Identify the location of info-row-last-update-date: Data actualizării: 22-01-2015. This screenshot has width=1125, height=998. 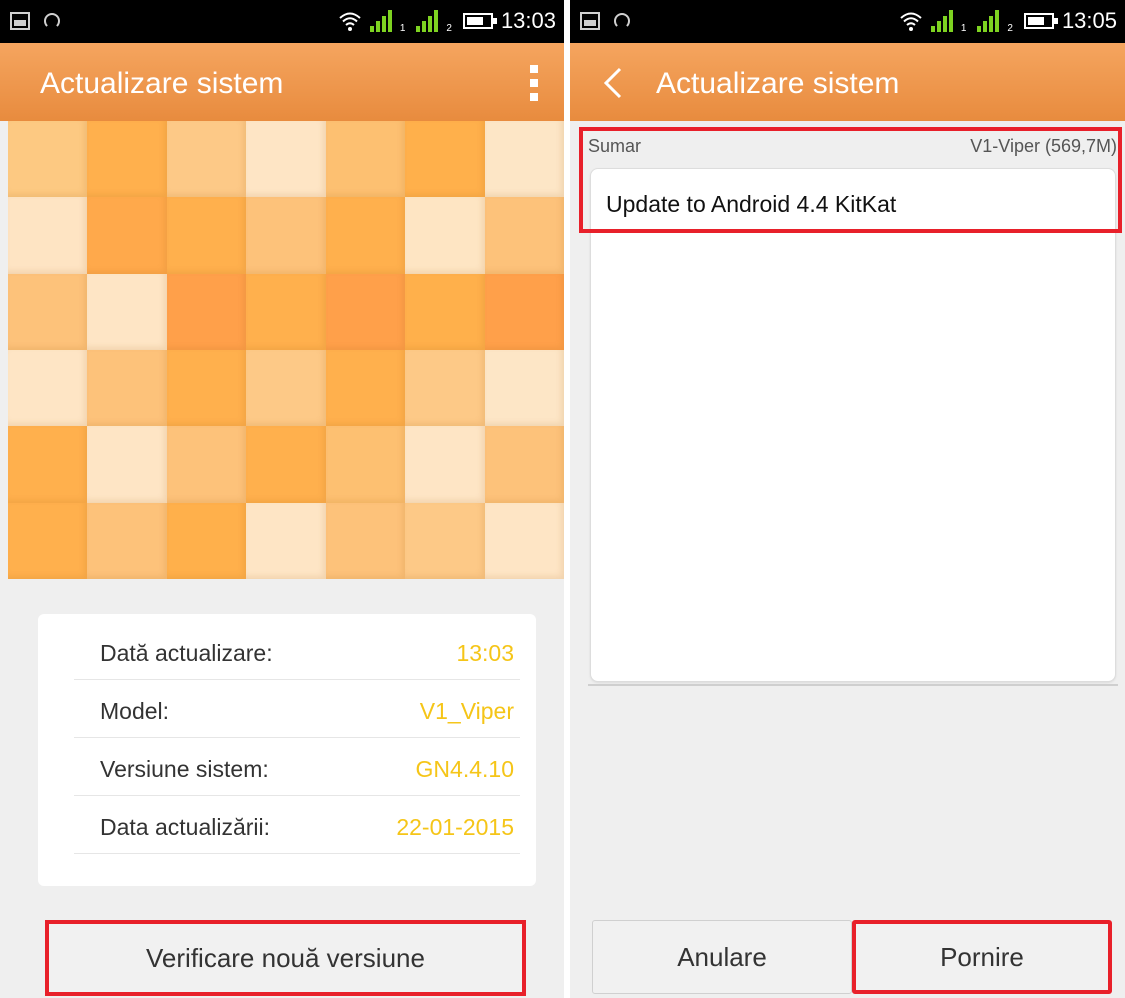
(297, 825).